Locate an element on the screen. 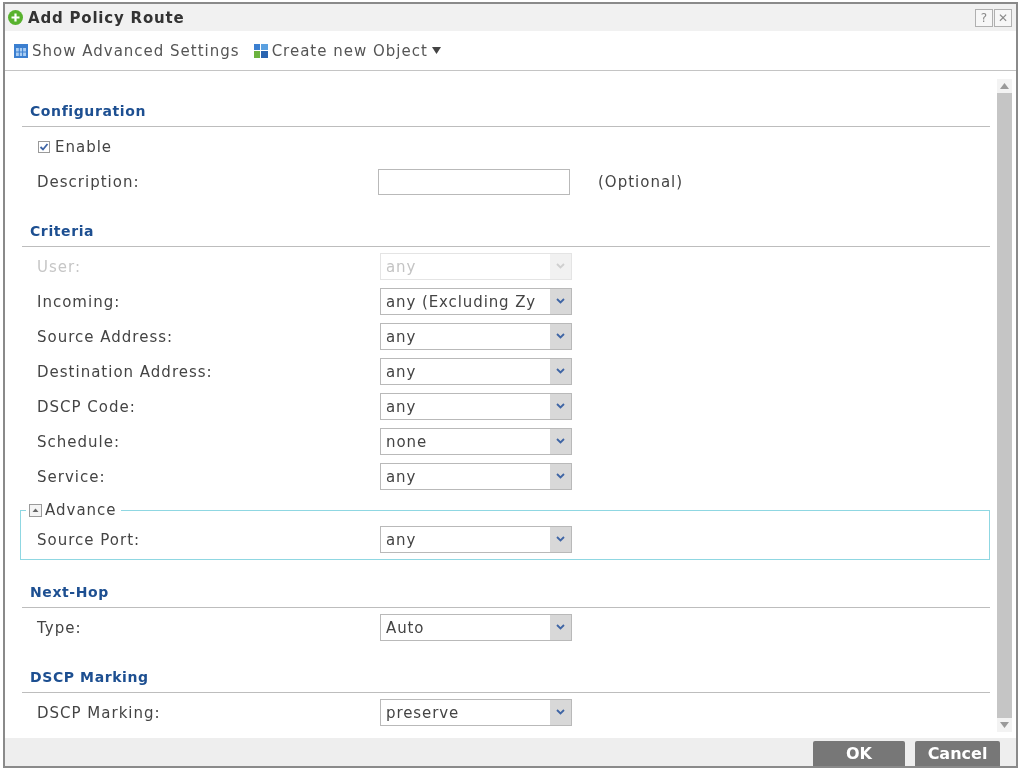 The image size is (1023, 771). checkbox is located at coordinates (44, 146).